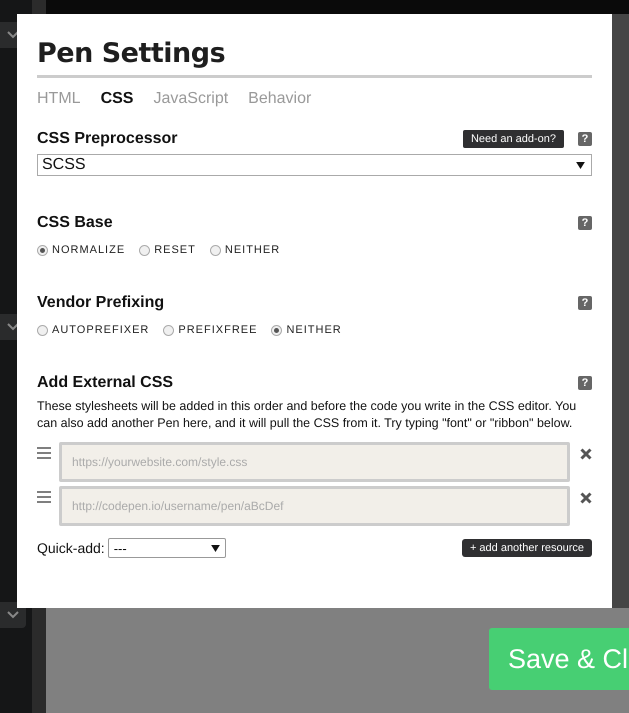 The width and height of the screenshot is (629, 713). What do you see at coordinates (314, 165) in the screenshot?
I see `preprocessor-select: SCSS` at bounding box center [314, 165].